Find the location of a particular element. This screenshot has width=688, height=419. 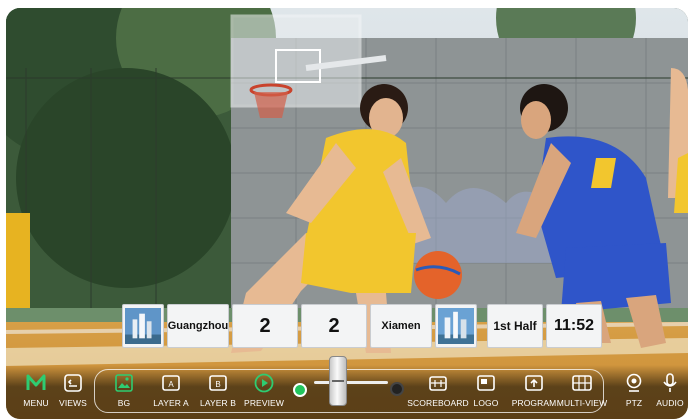

views-button: VIEWS is located at coordinates (73, 395).